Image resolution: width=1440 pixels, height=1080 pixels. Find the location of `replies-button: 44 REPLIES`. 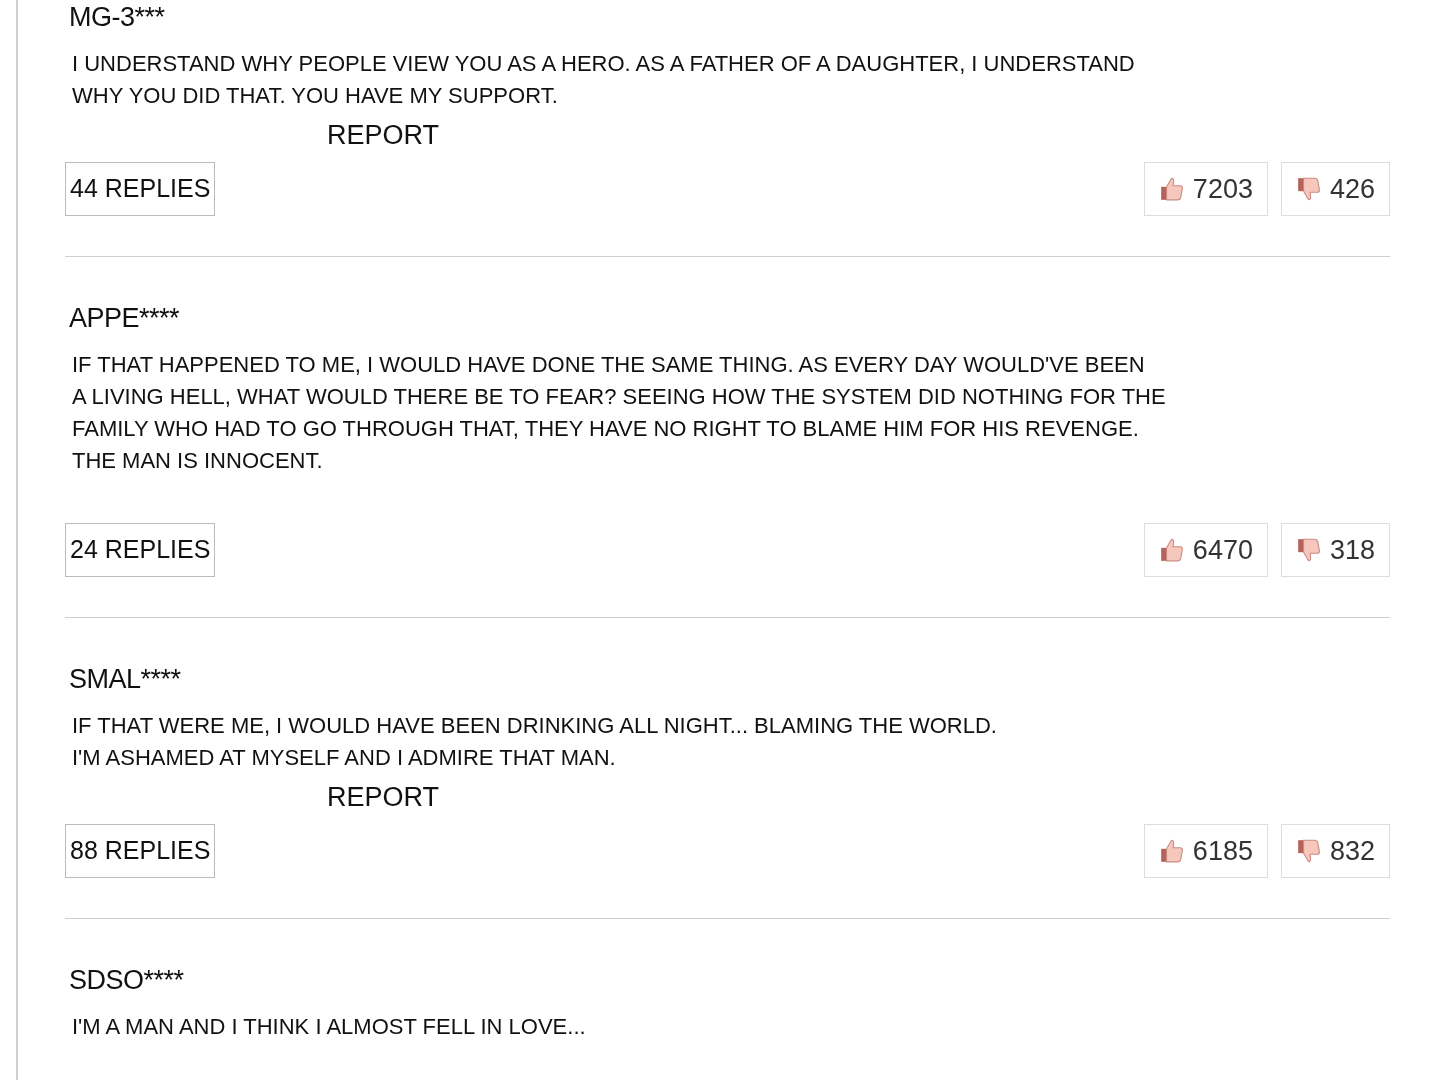

replies-button: 44 REPLIES is located at coordinates (140, 189).